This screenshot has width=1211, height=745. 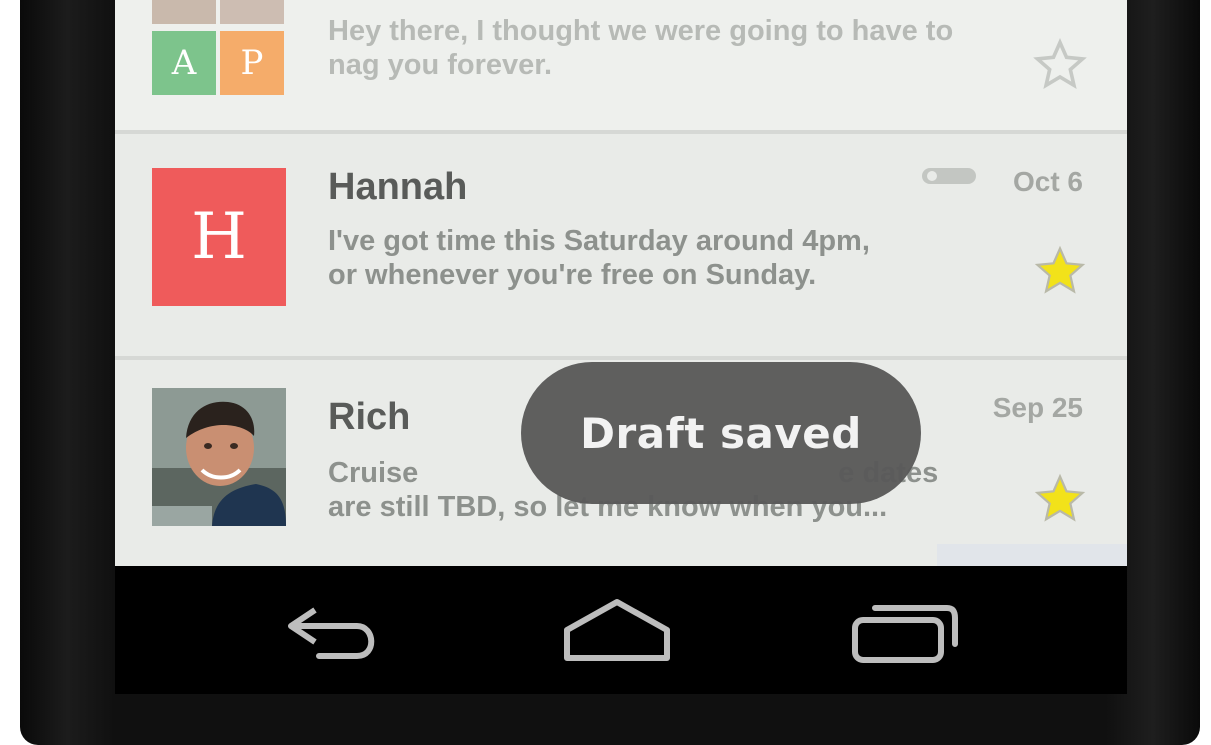 I want to click on email-date: Sep 25, so click(x=1037, y=407).